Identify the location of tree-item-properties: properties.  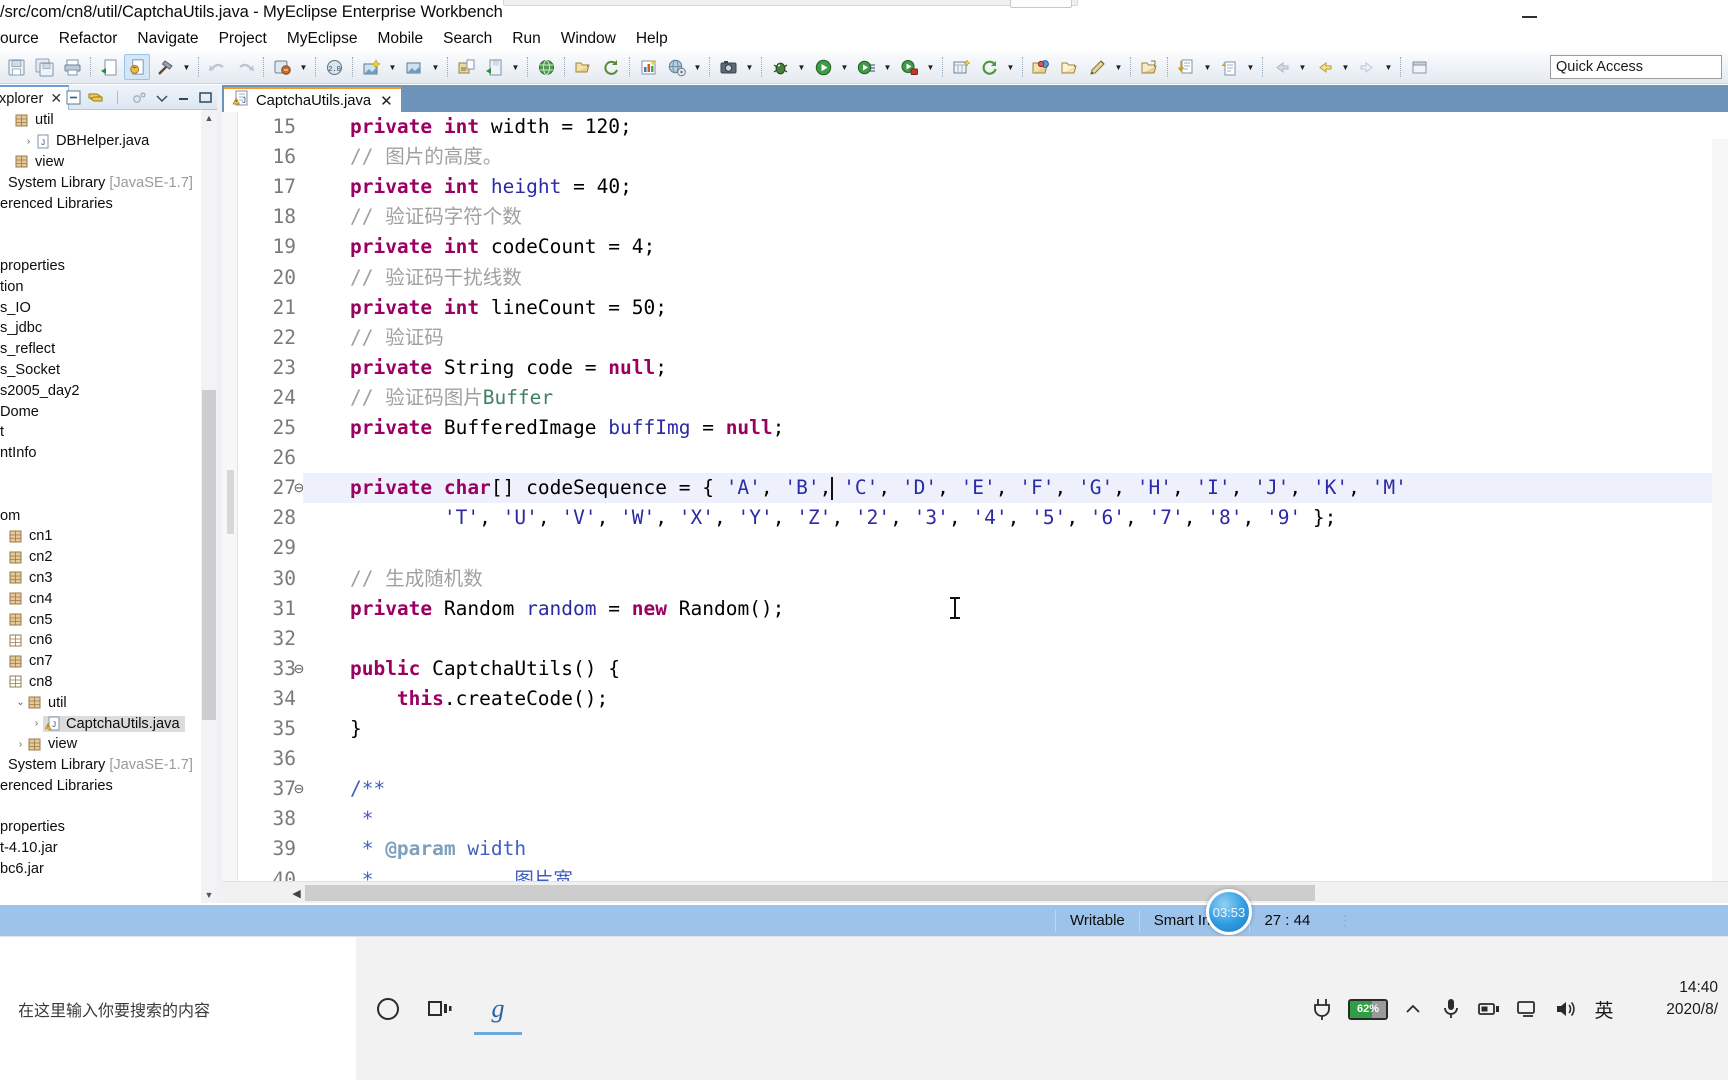
(108, 266).